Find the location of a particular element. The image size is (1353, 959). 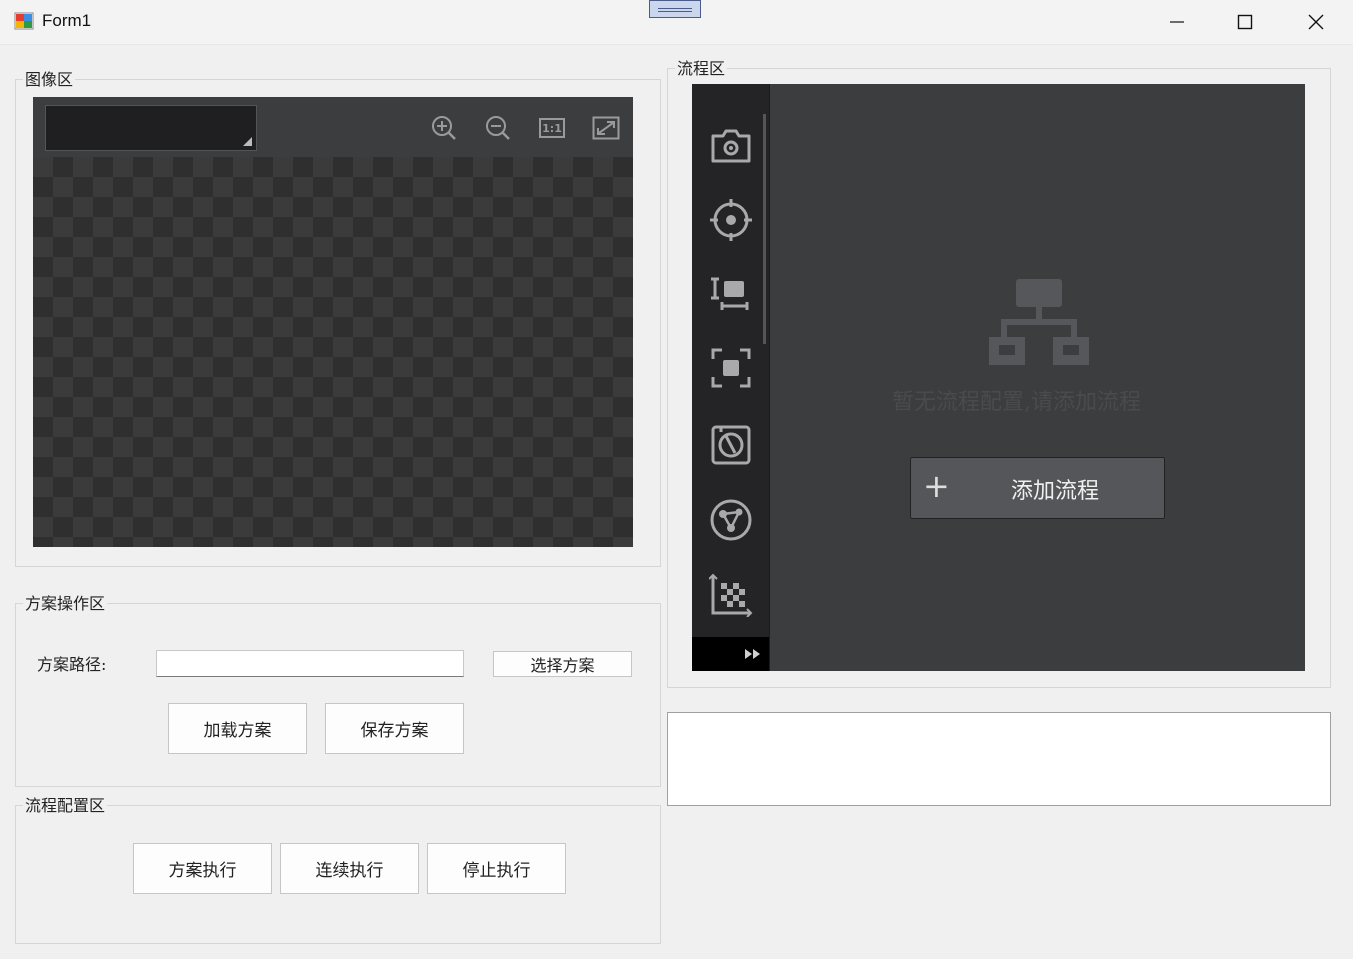

image-area-legend: 图像区 is located at coordinates (49, 78).